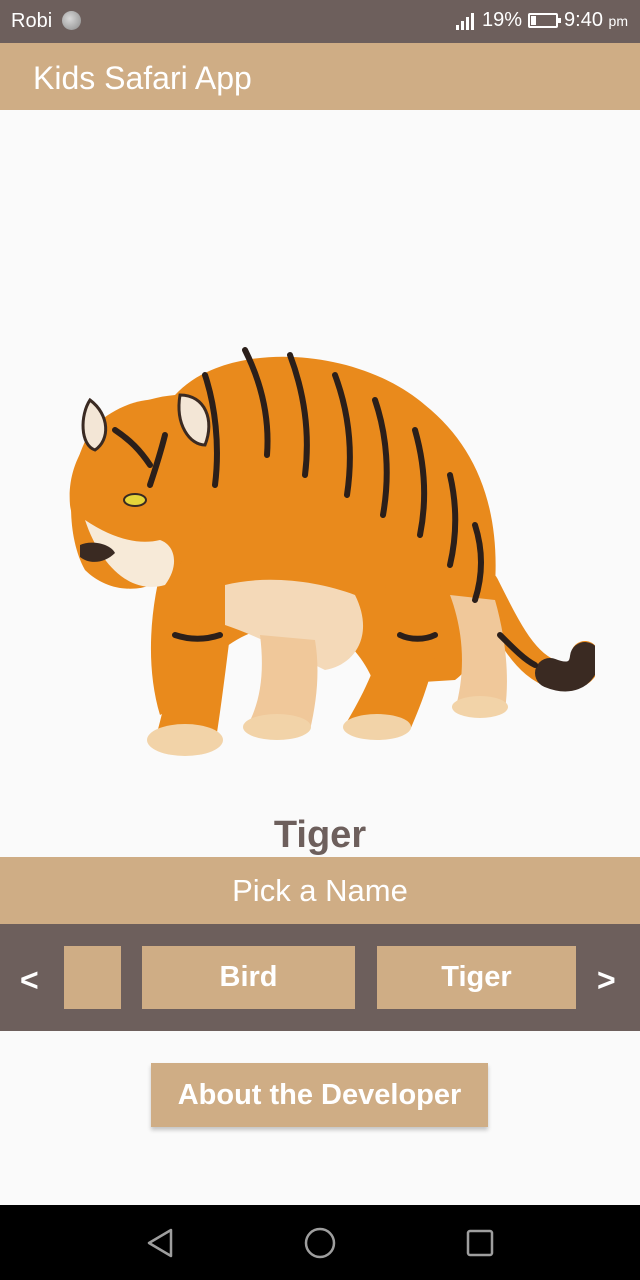  What do you see at coordinates (583, 20) in the screenshot?
I see `clock-time: 9:40` at bounding box center [583, 20].